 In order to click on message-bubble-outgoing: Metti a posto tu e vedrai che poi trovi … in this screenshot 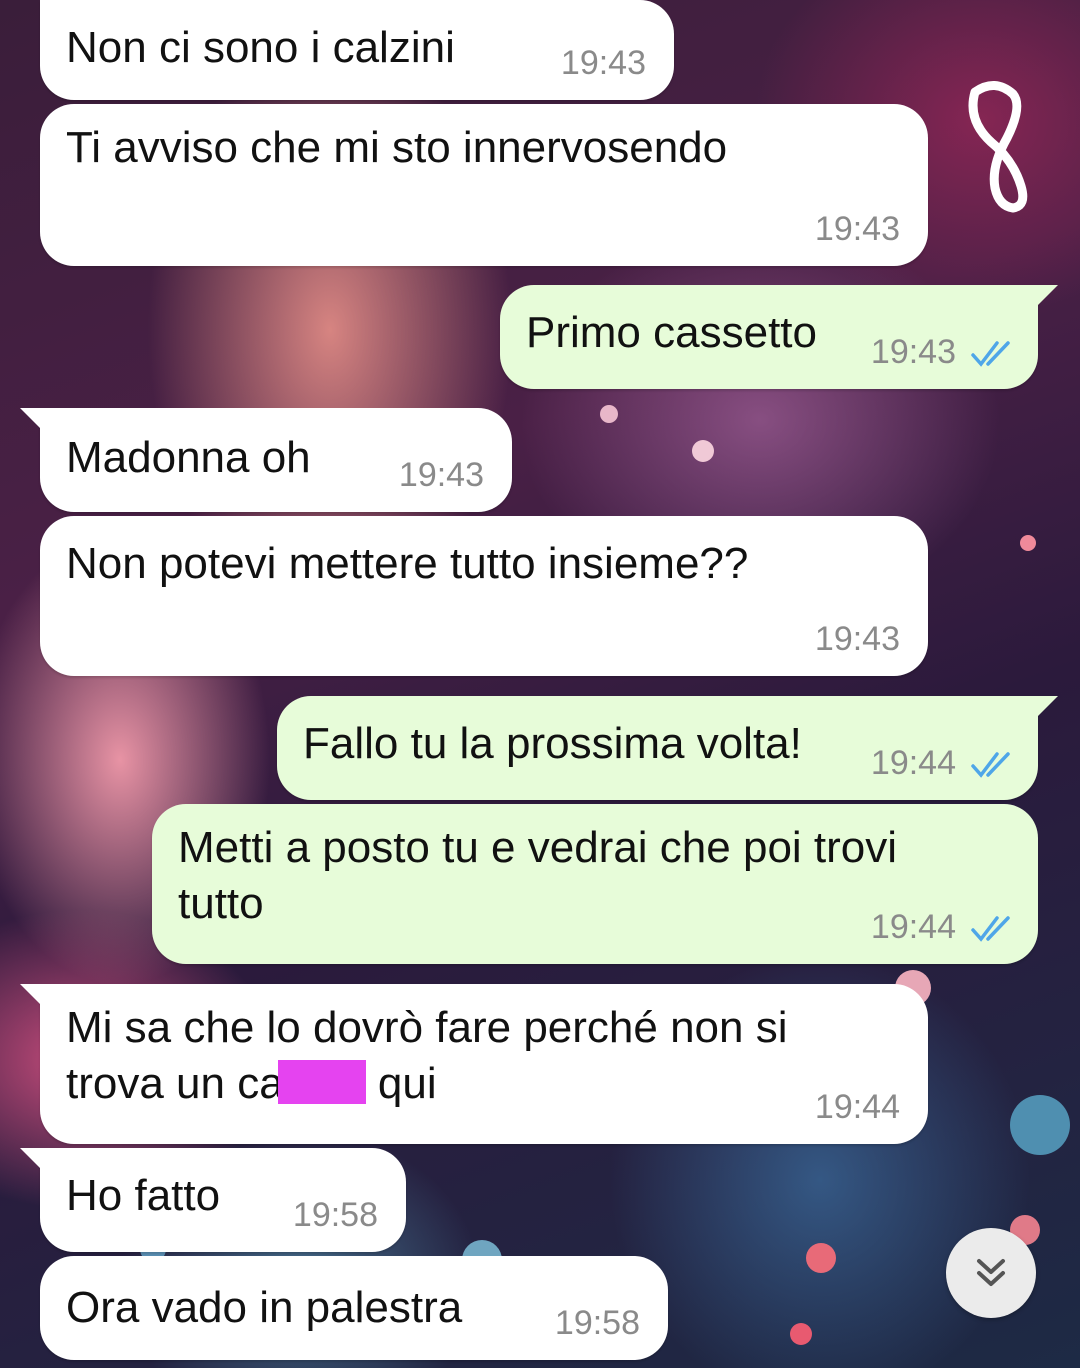, I will do `click(595, 884)`.